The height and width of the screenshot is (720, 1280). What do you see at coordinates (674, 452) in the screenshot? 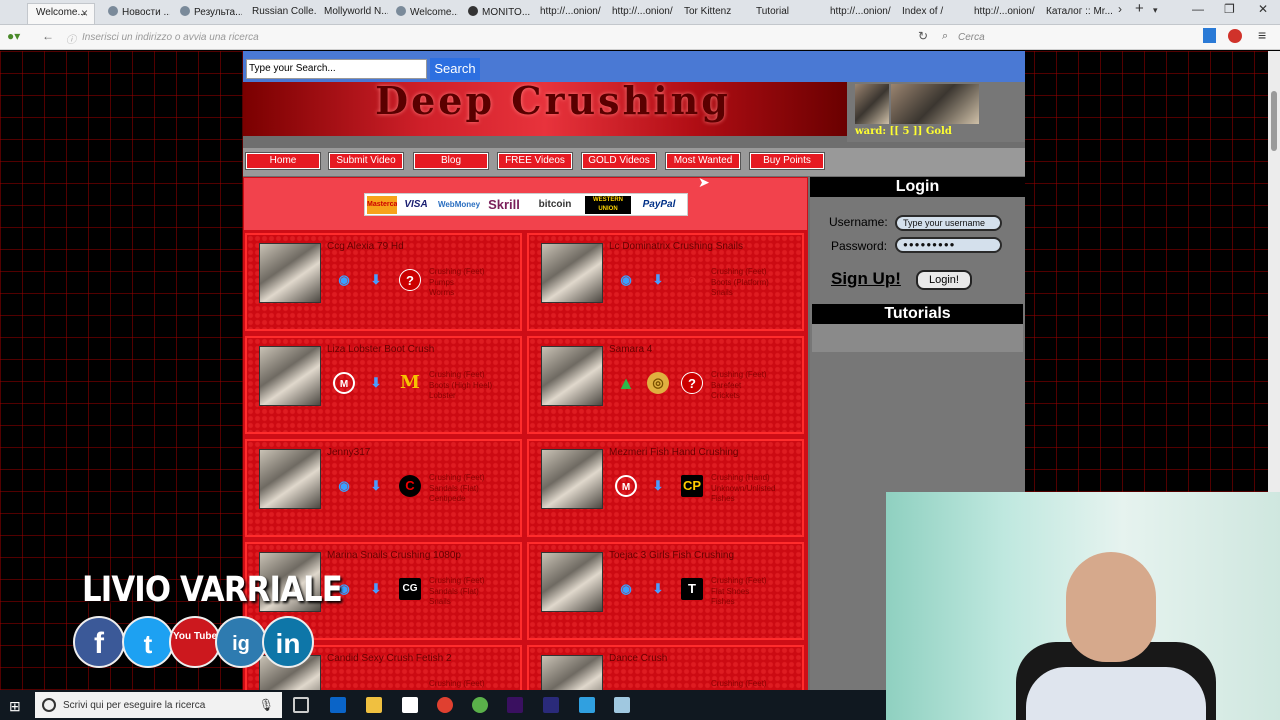
I see `video-title: Mezmeri Fish Hand Crushing` at bounding box center [674, 452].